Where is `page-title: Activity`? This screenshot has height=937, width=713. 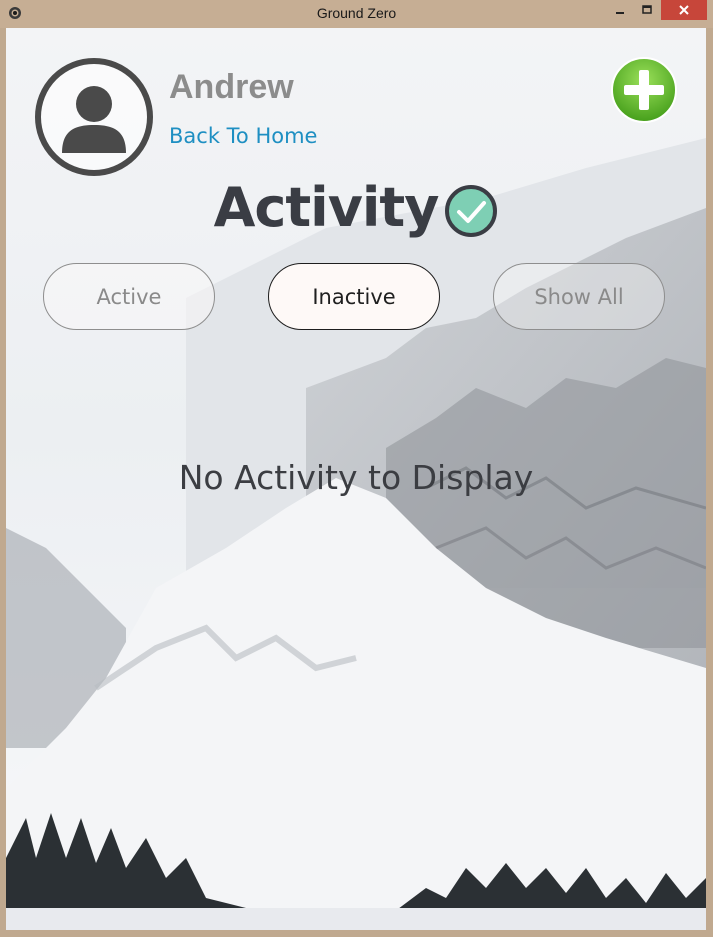
page-title: Activity is located at coordinates (326, 207).